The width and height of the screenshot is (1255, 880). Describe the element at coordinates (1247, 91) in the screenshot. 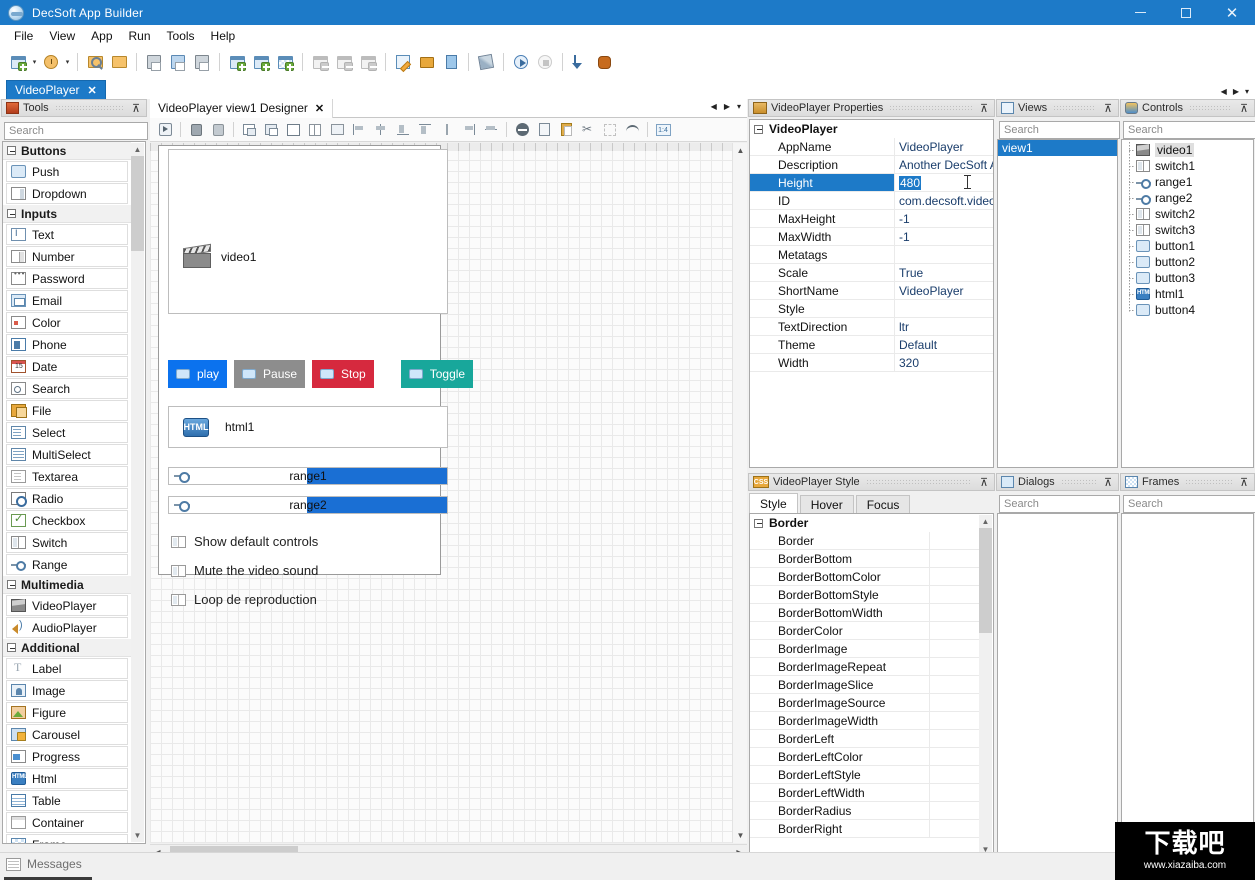

I see `tab-list-icon: ▾` at that location.